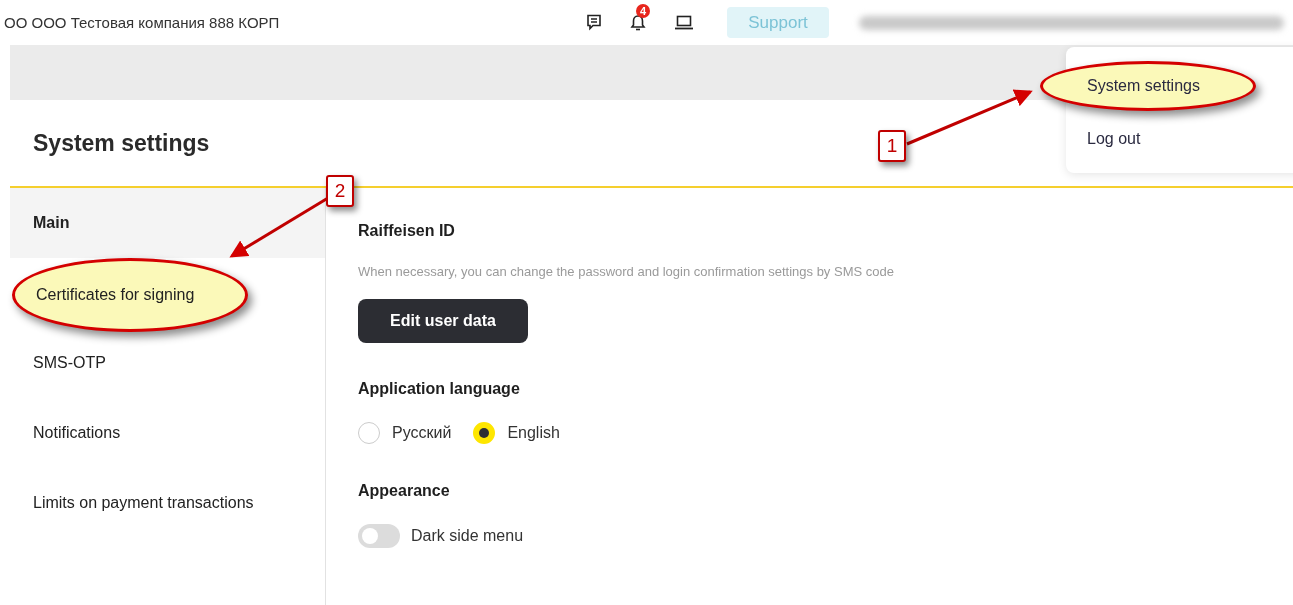 The width and height of the screenshot is (1293, 605). What do you see at coordinates (594, 22) in the screenshot?
I see `chat-icon` at bounding box center [594, 22].